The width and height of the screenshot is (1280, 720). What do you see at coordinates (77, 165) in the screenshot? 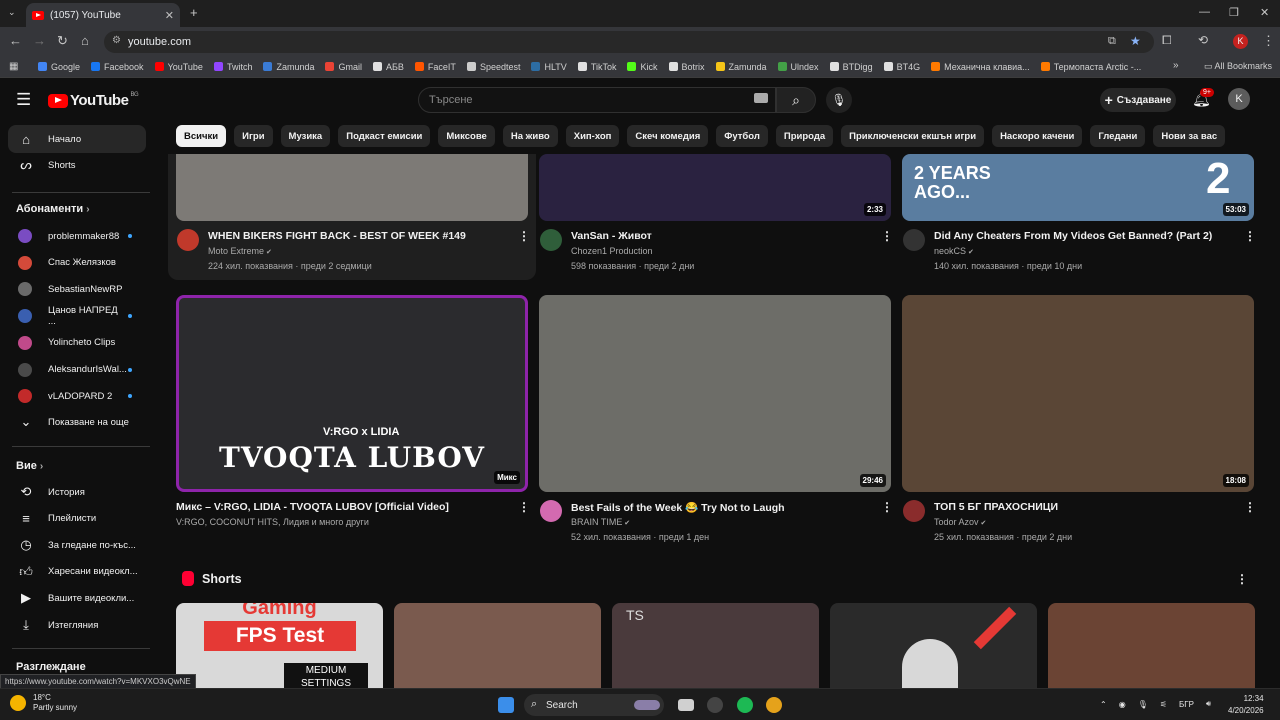
I see `sidebar-item-shorts: ᔕ Shorts` at bounding box center [77, 165].